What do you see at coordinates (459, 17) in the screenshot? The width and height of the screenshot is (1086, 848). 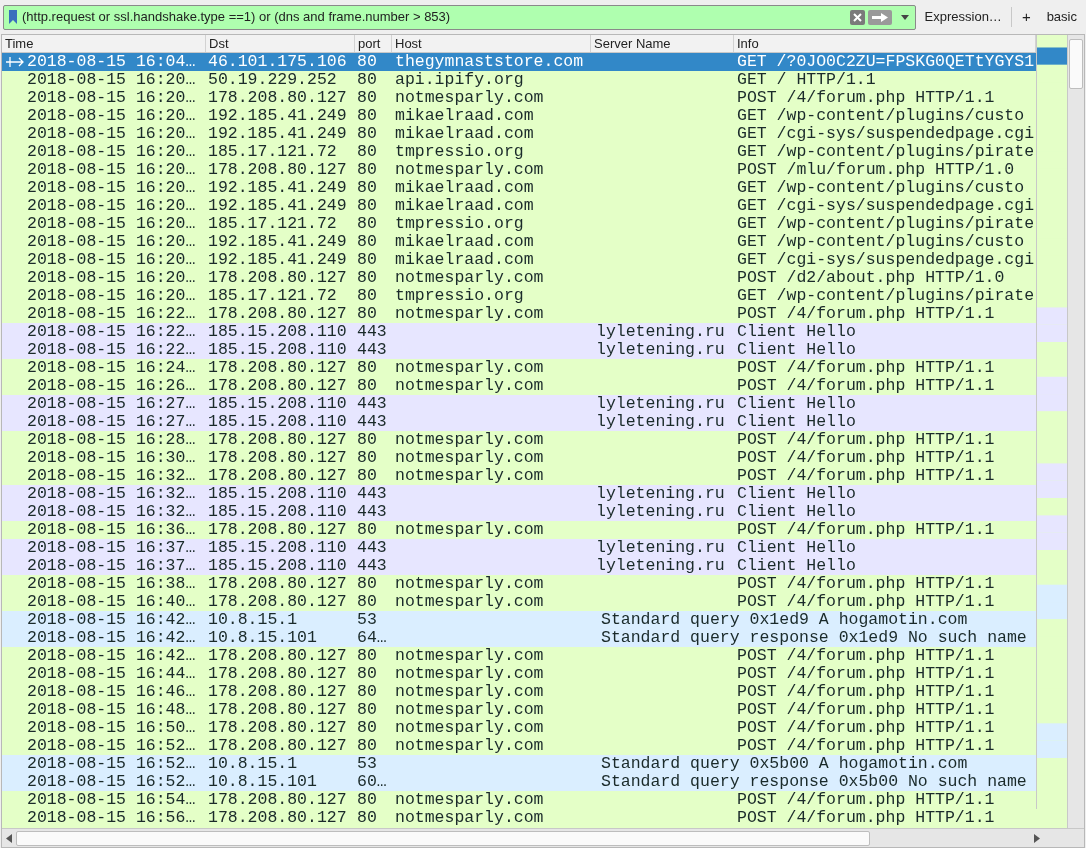 I see `display-filter-field: (http.request or ssl.handshake.type ==1) or (dns and frame.number > 853)` at bounding box center [459, 17].